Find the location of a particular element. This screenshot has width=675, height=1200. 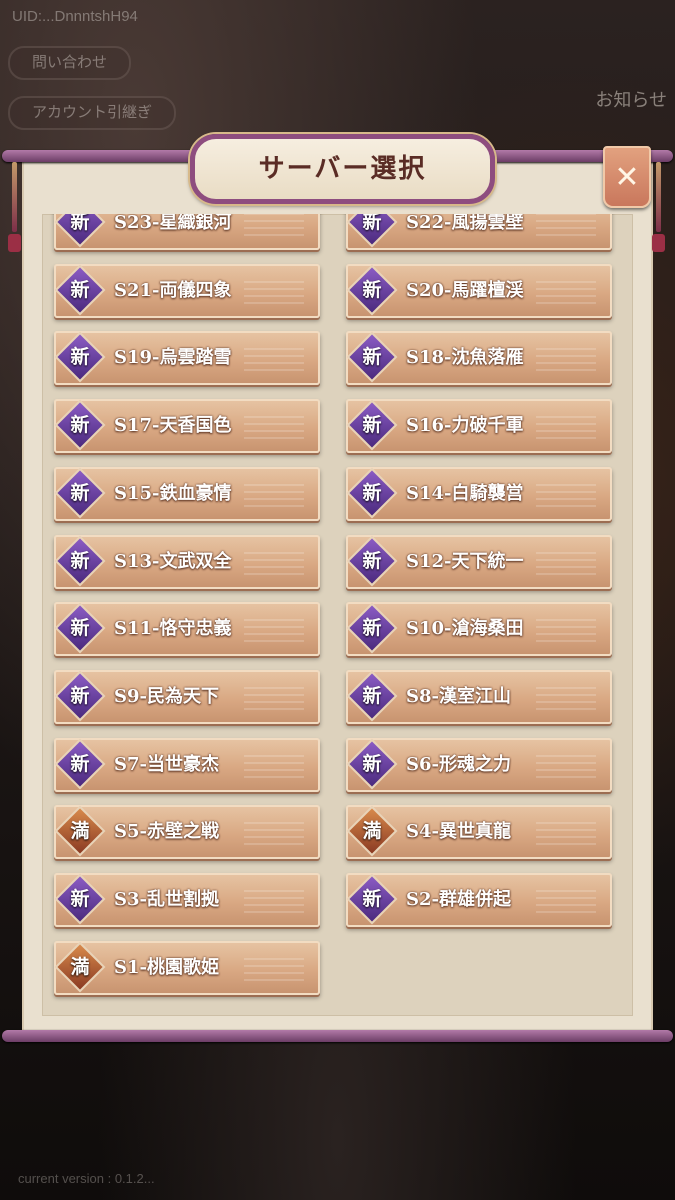

server-name: S16-力破千軍 is located at coordinates (465, 426).